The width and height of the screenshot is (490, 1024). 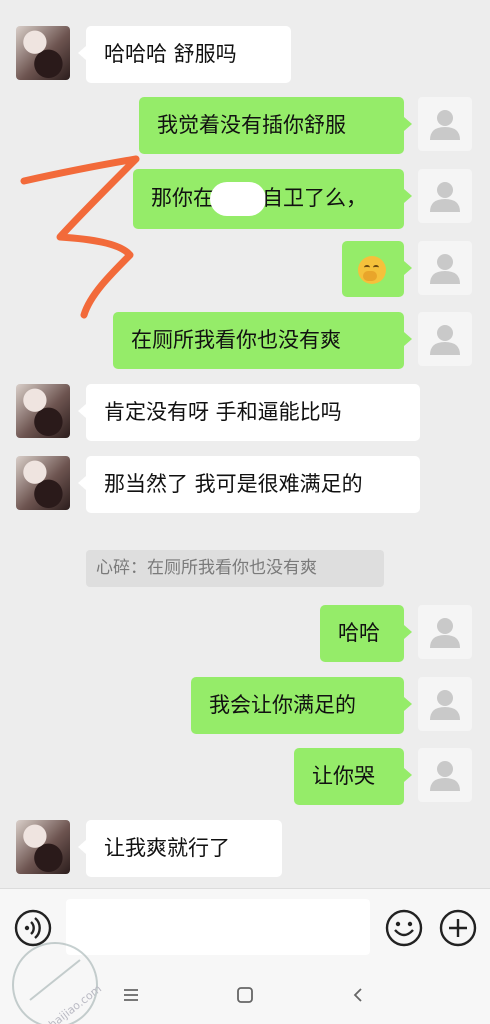 I want to click on smiley-icon, so click(x=404, y=928).